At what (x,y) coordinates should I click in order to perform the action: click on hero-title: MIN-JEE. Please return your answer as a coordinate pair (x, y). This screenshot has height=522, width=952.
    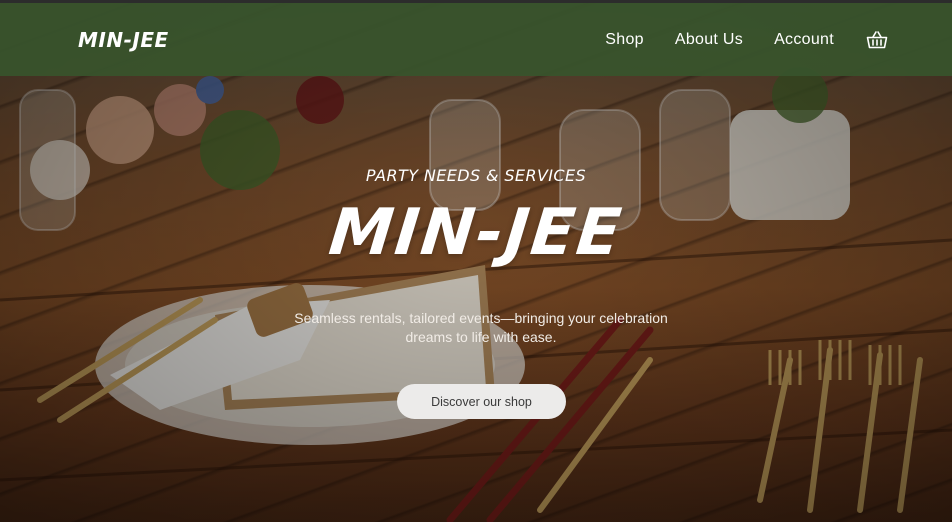
    Looking at the image, I should click on (476, 233).